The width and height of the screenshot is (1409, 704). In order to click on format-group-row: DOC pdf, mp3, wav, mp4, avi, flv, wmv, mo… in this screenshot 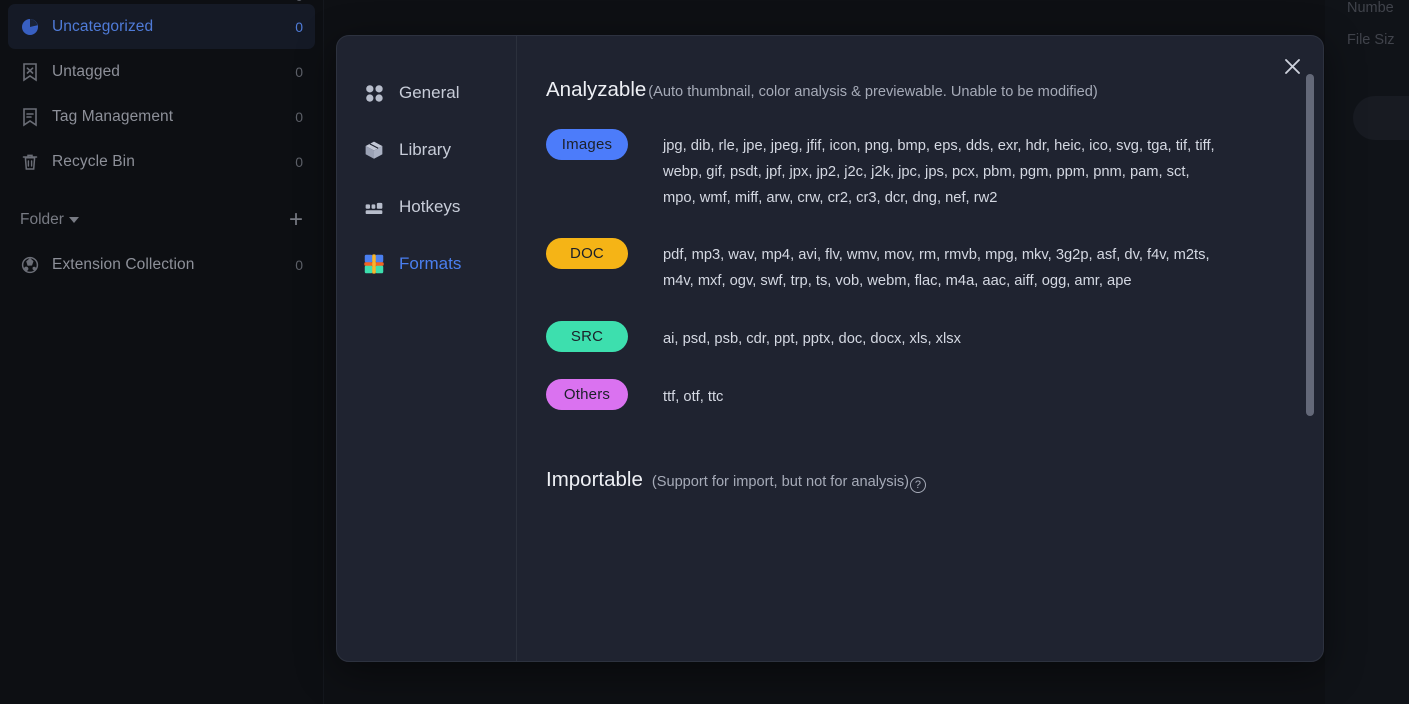, I will do `click(914, 266)`.